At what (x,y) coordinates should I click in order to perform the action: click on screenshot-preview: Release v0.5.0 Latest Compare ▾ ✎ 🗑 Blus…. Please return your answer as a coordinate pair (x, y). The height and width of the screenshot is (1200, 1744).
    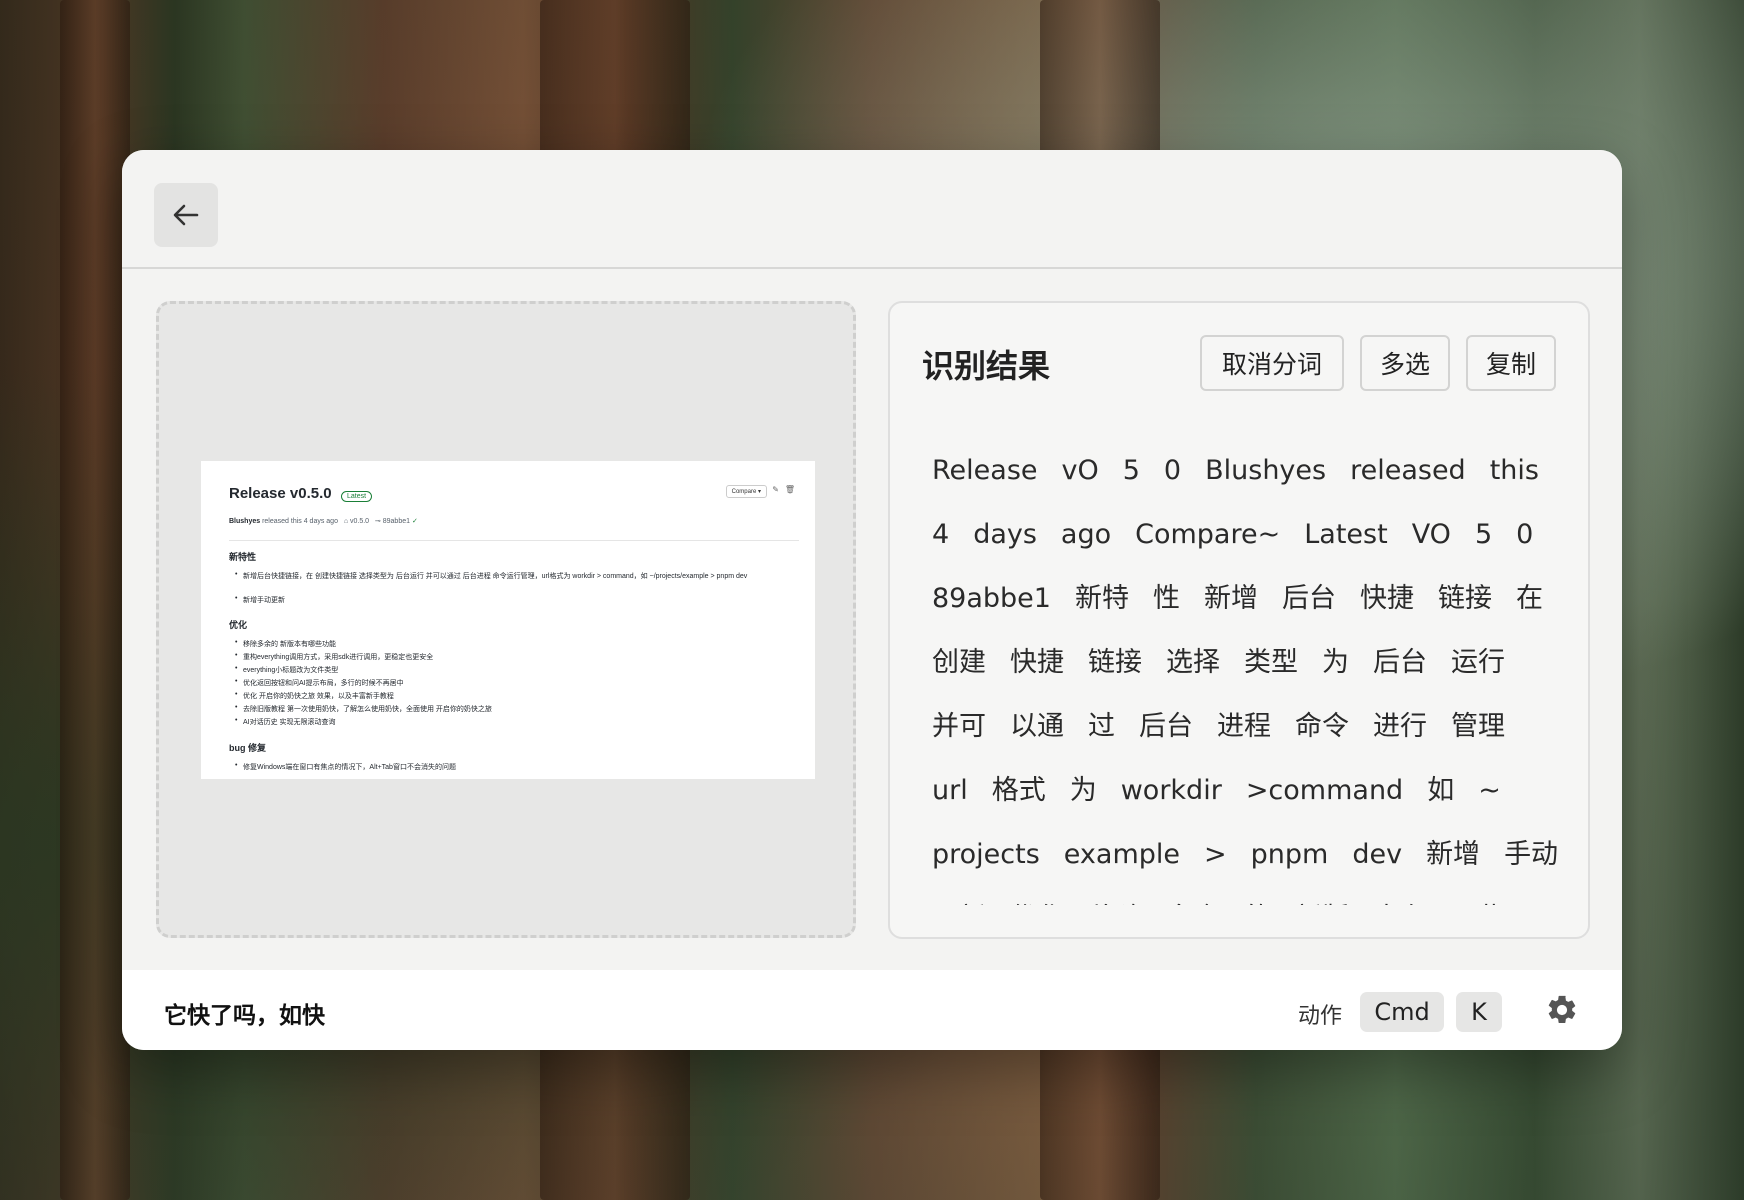
    Looking at the image, I should click on (508, 620).